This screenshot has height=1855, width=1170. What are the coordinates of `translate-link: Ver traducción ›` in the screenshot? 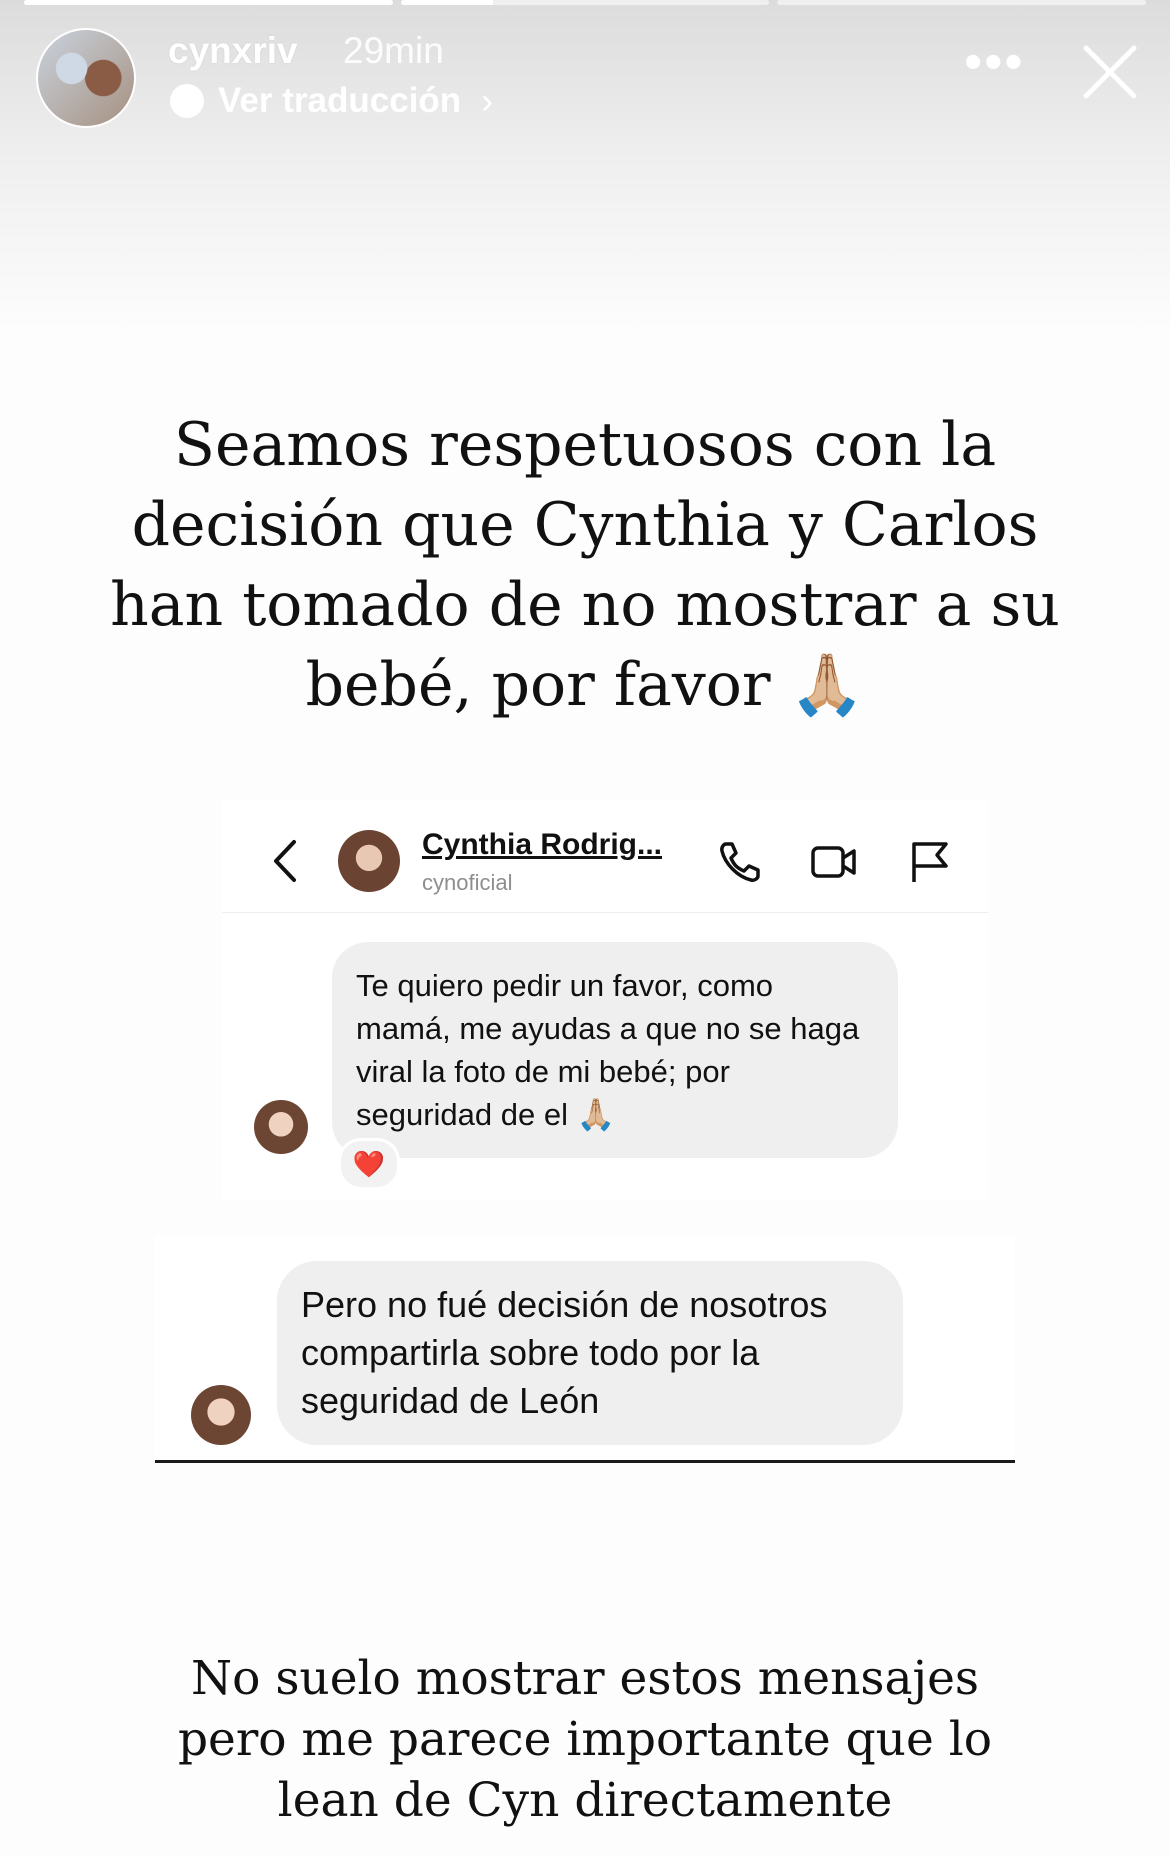 It's located at (331, 101).